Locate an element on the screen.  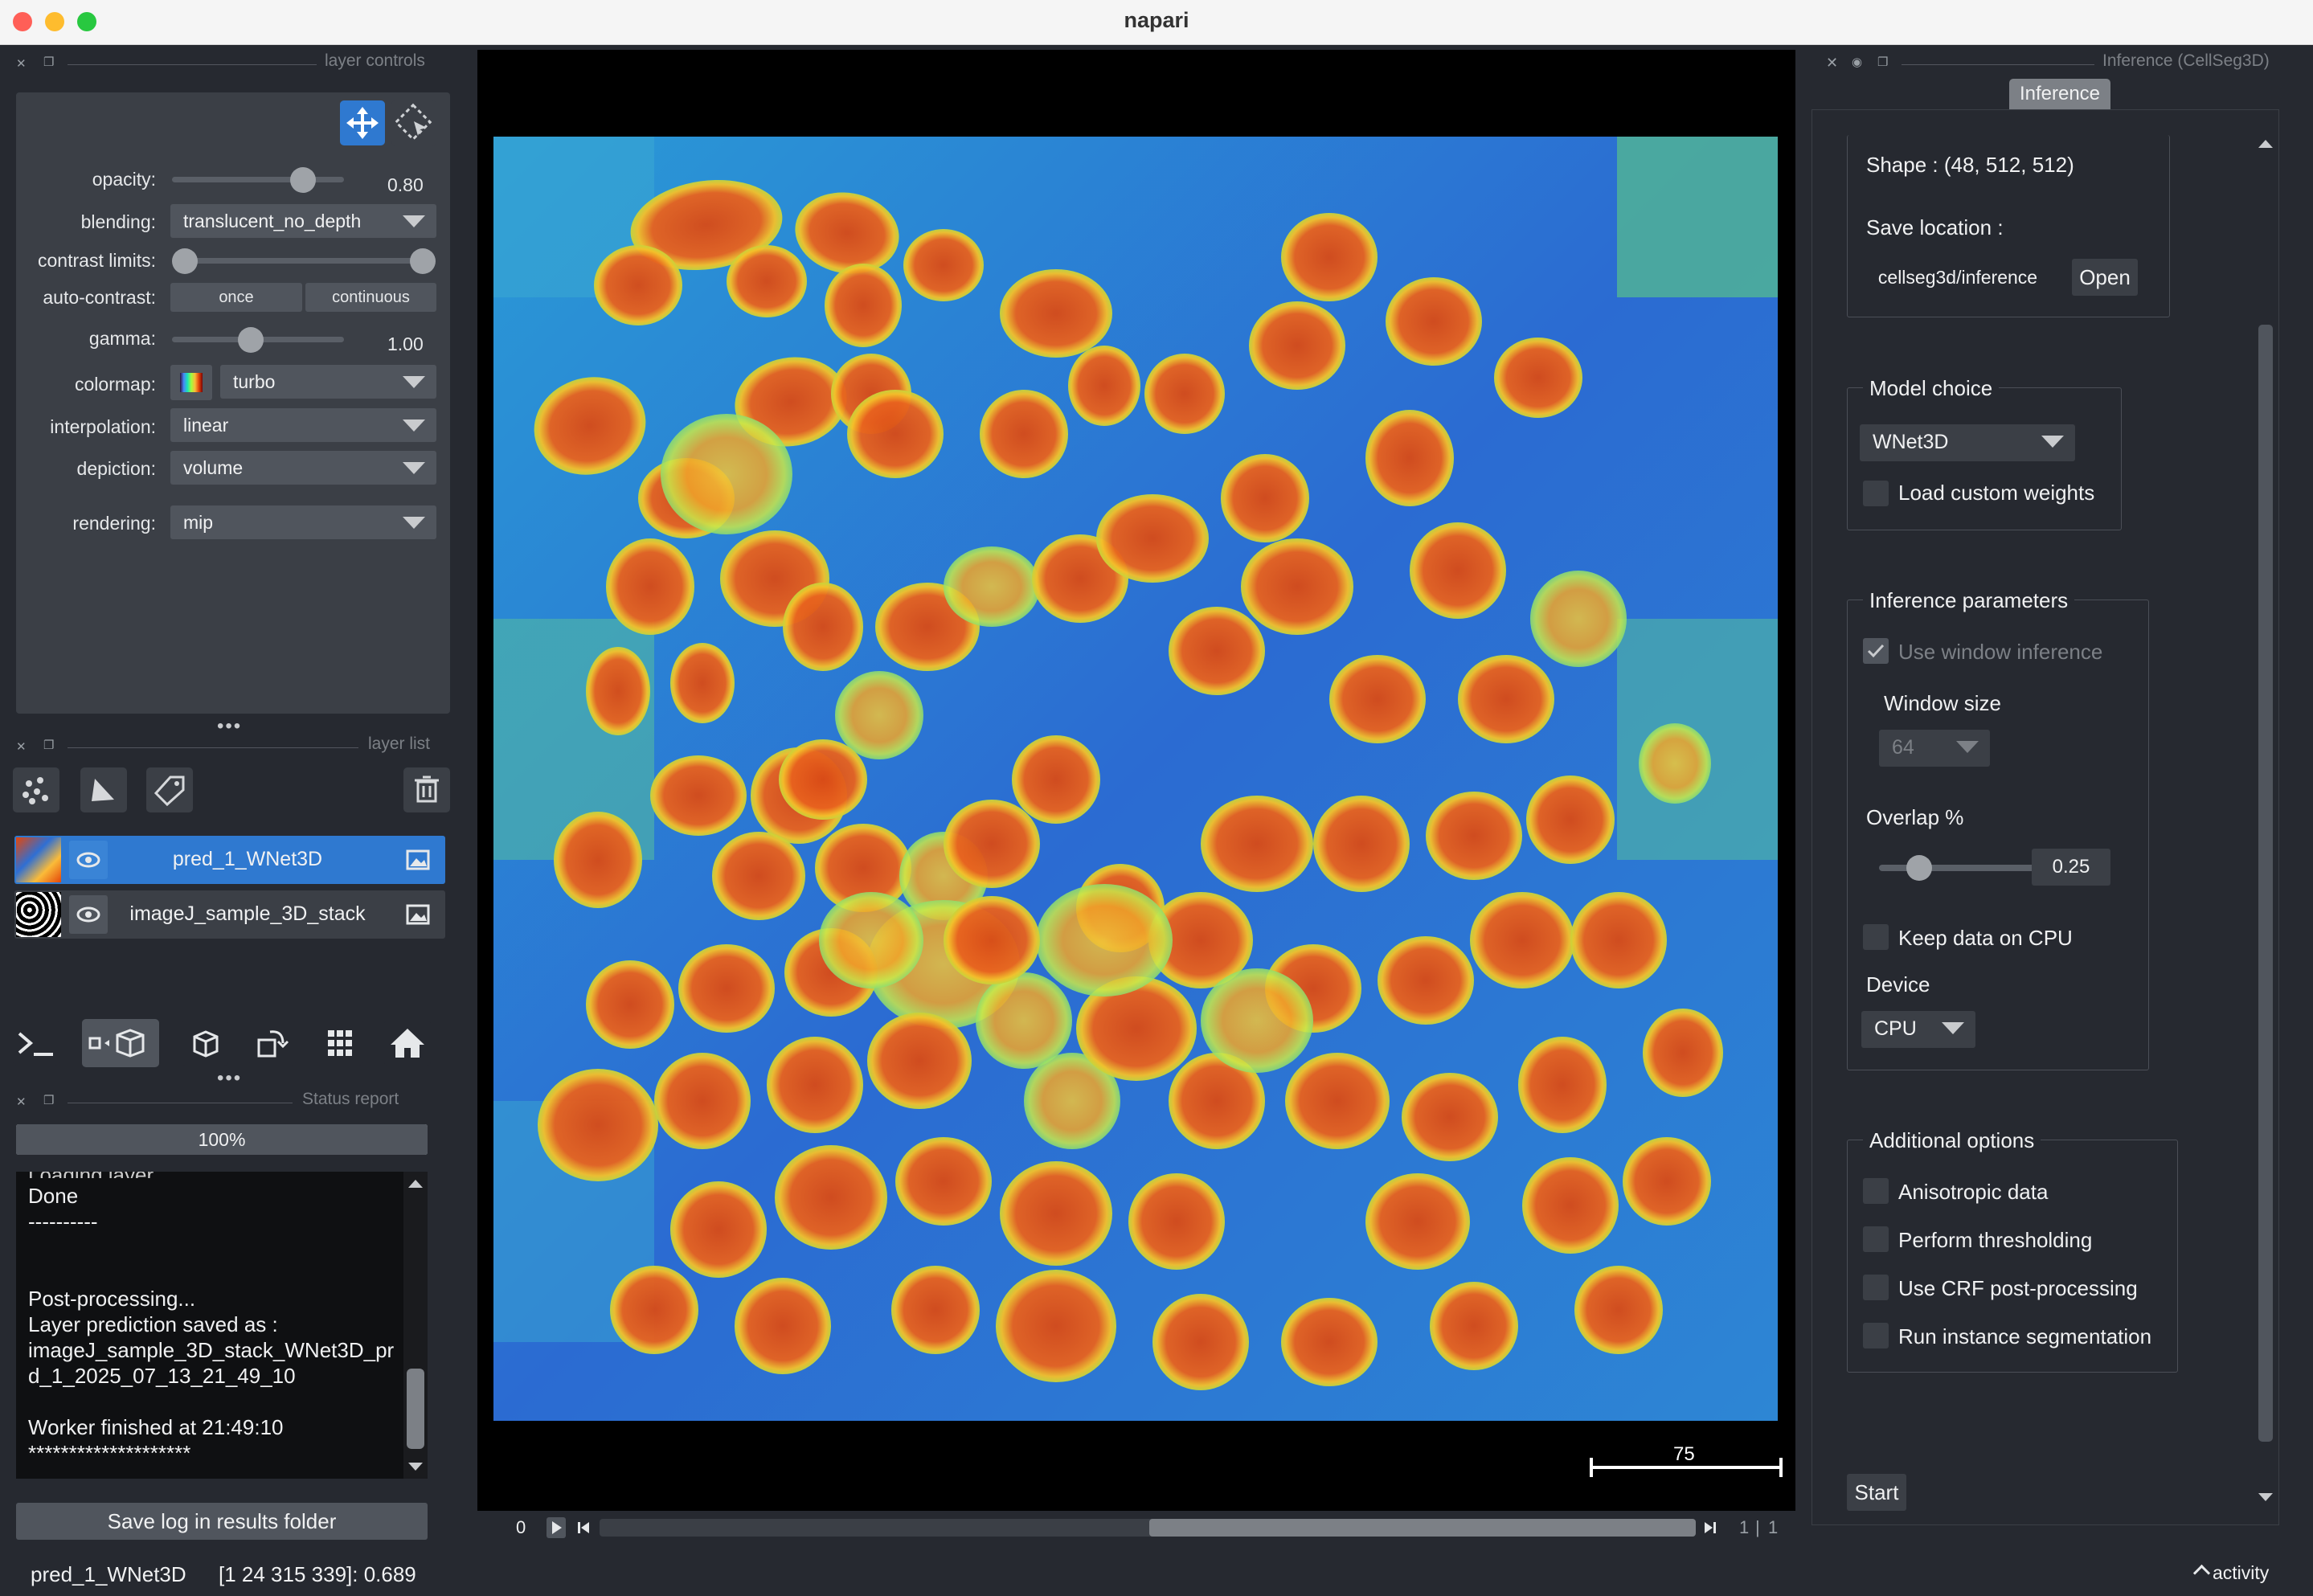
gamma-slider-handle is located at coordinates (251, 340).